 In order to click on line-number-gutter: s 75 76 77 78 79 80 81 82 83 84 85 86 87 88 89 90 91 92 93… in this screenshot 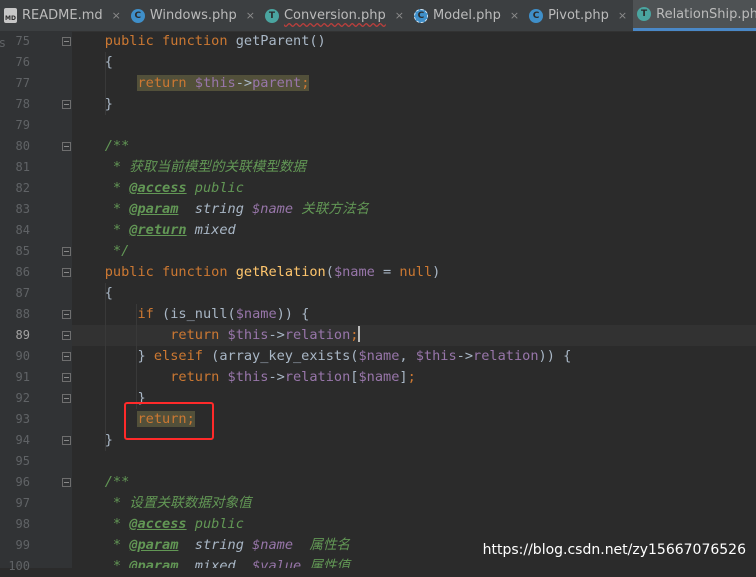, I will do `click(36, 302)`.